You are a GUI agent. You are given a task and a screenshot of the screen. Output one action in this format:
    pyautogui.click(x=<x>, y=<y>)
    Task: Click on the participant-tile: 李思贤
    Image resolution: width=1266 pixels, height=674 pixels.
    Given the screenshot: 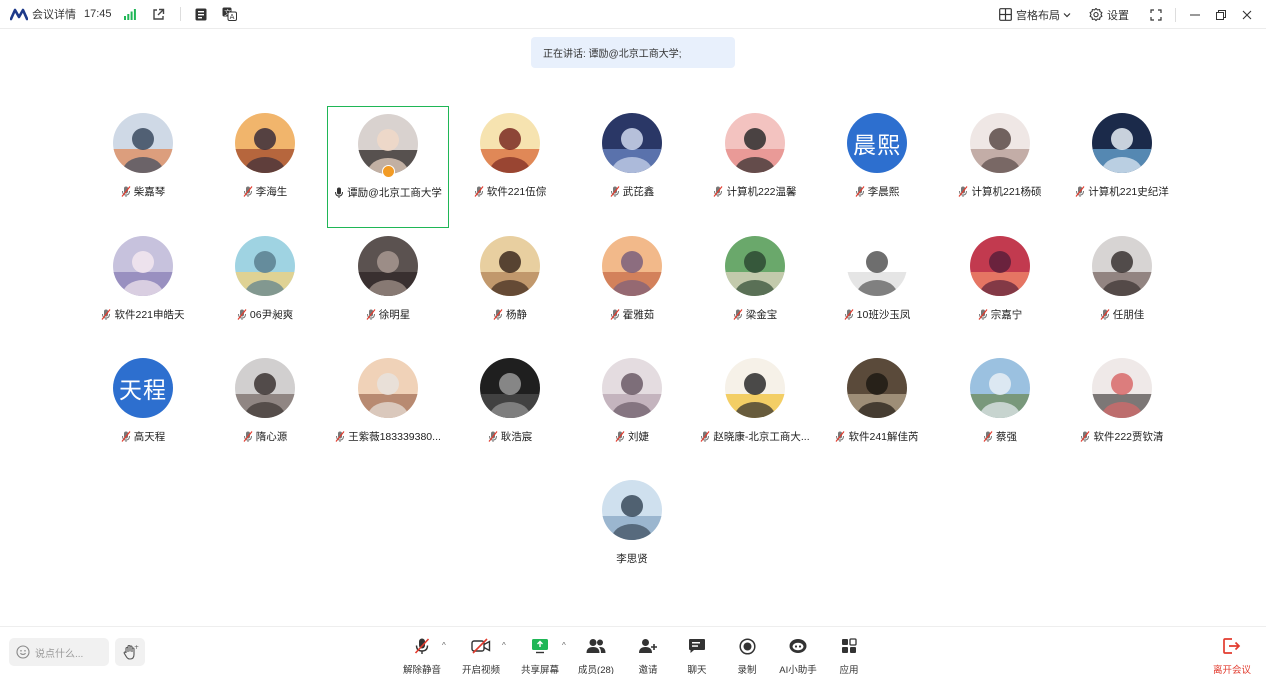 What is the action you would take?
    pyautogui.click(x=632, y=534)
    